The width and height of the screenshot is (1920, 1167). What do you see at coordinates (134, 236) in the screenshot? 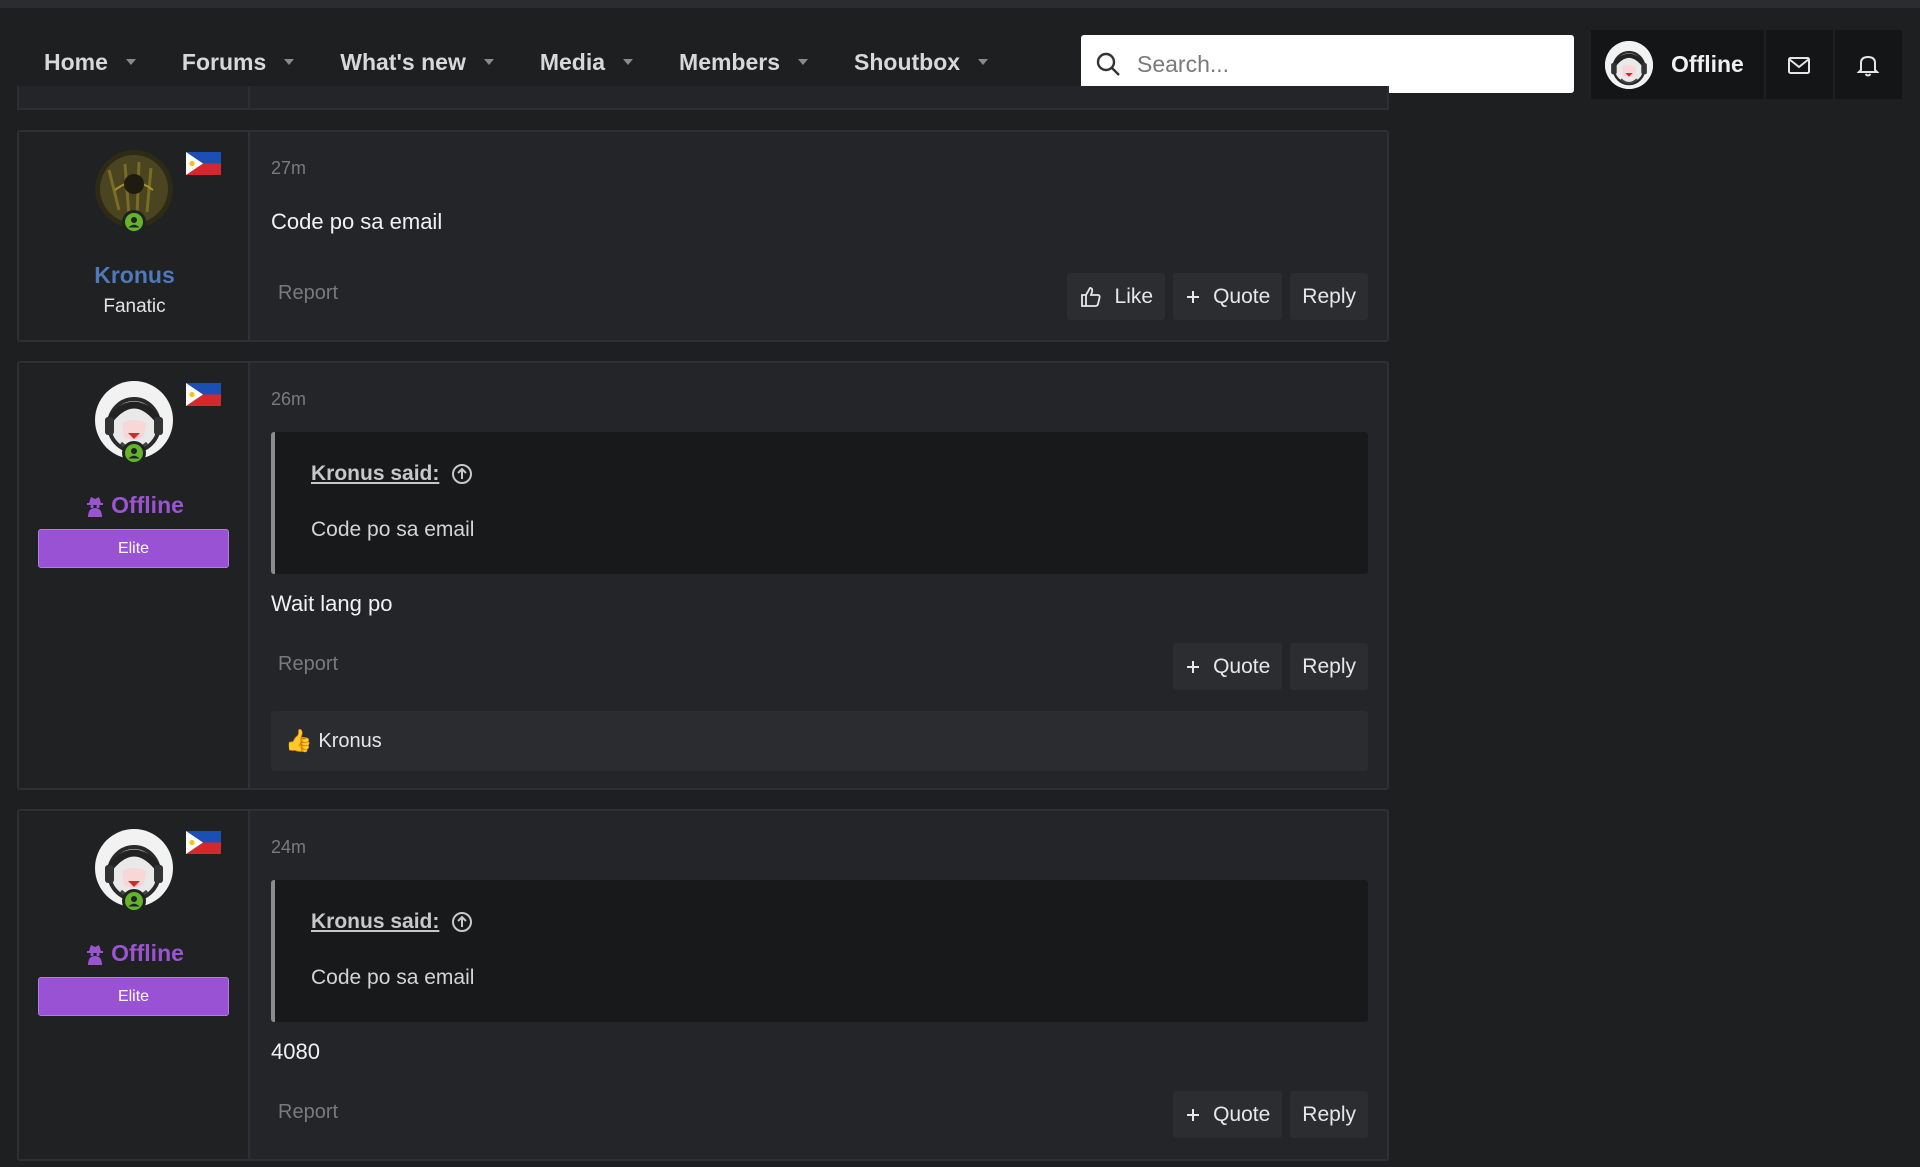
I see `post-user-panel: Kronus Fanatic` at bounding box center [134, 236].